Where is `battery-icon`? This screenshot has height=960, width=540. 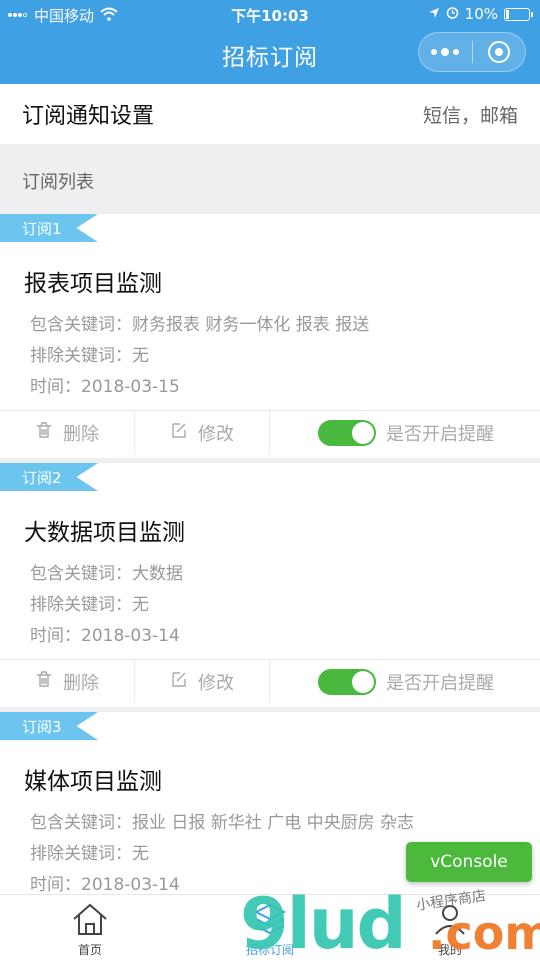
battery-icon is located at coordinates (518, 14).